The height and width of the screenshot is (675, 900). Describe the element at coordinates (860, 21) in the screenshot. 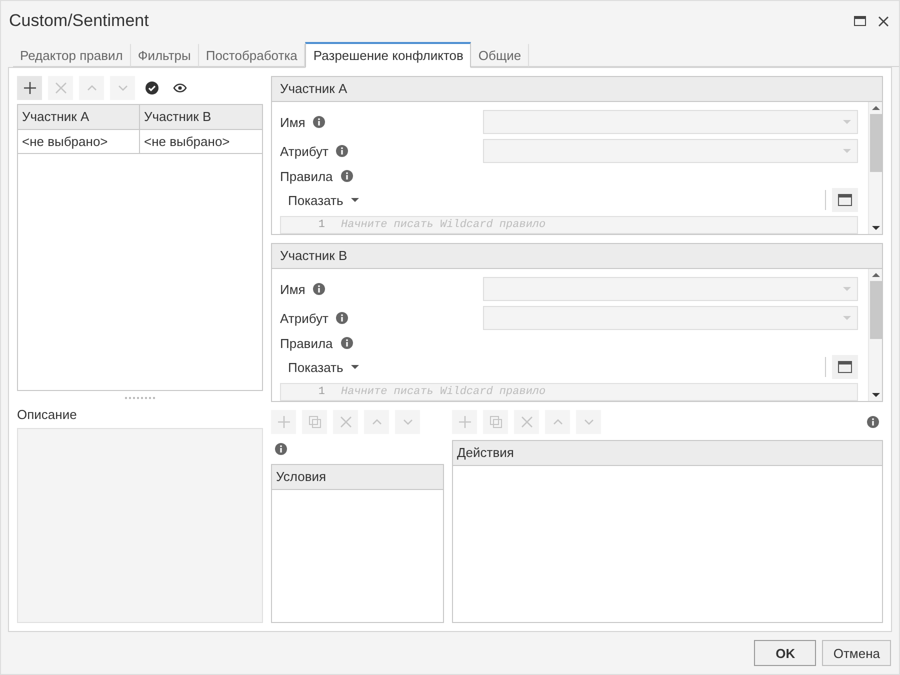

I see `maximize-icon` at that location.